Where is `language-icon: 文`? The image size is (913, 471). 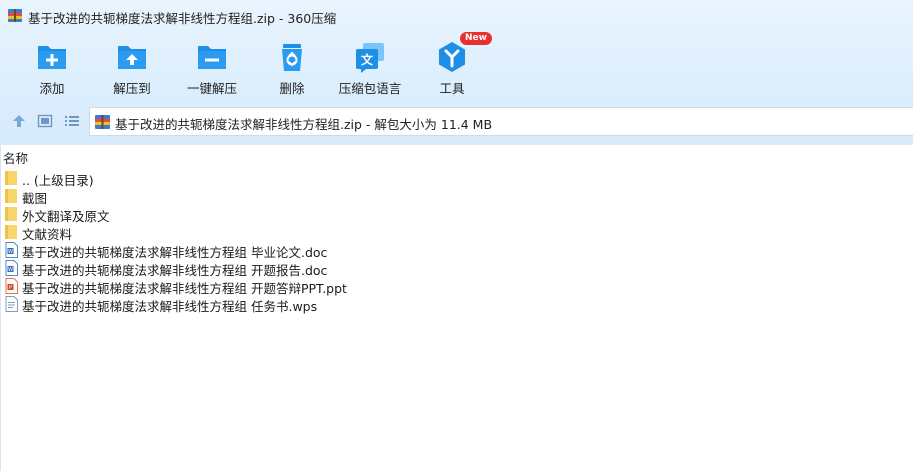 language-icon: 文 is located at coordinates (370, 58).